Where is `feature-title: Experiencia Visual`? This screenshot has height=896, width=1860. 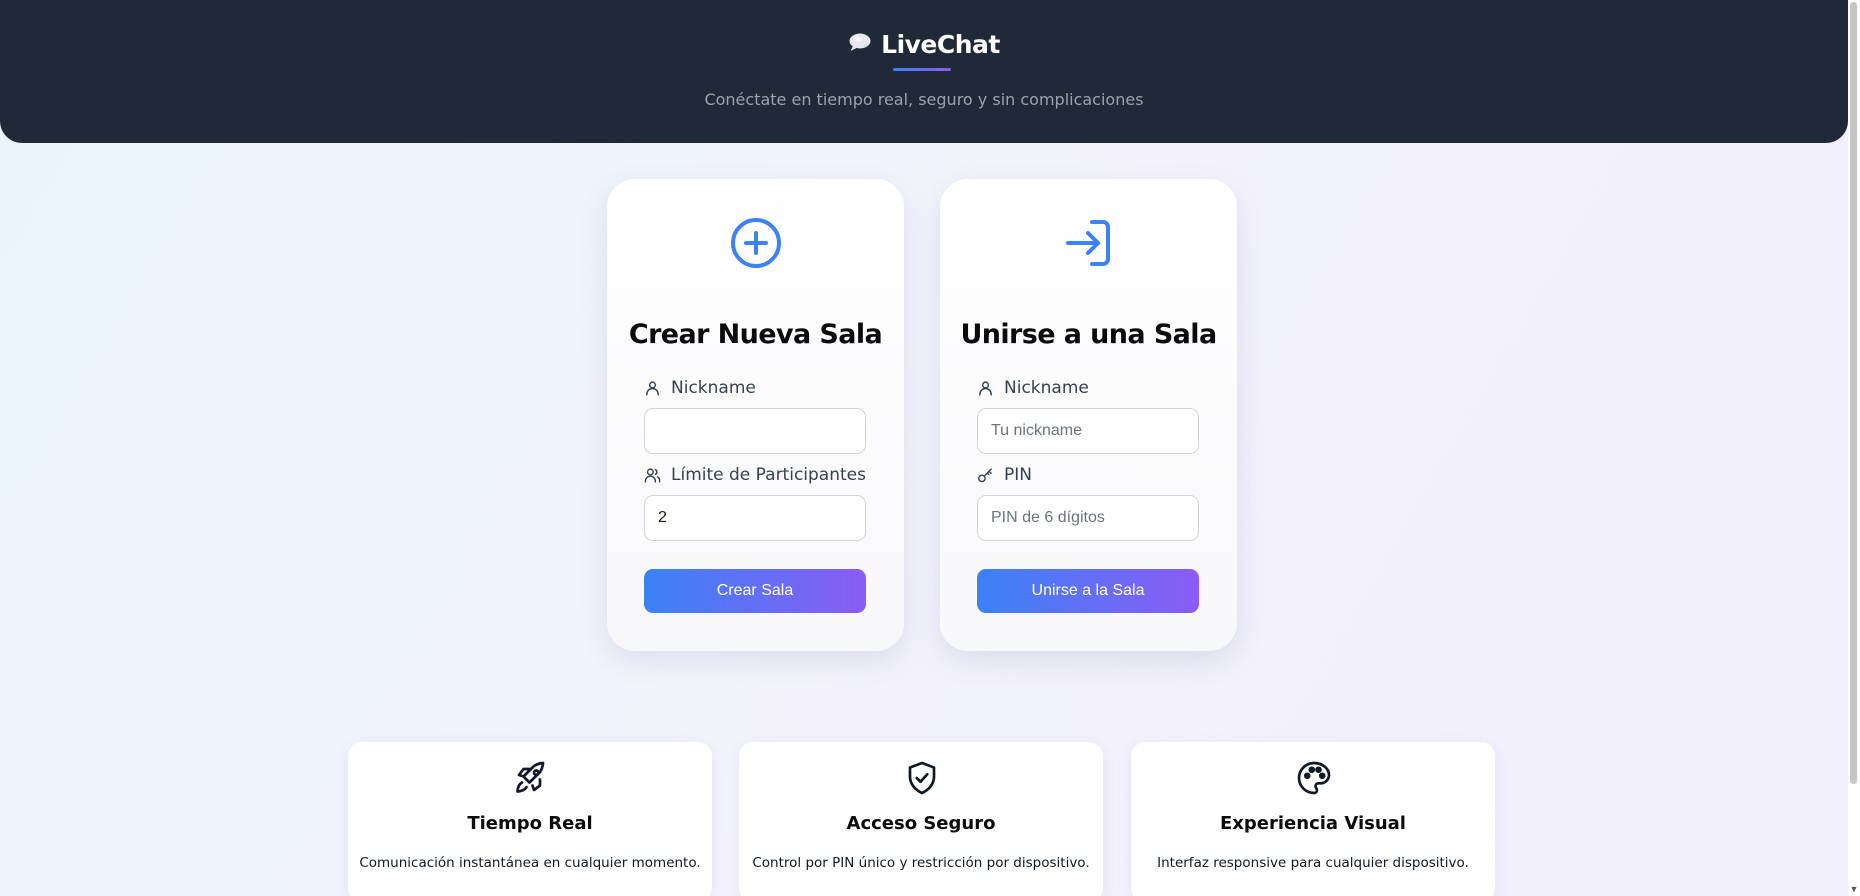 feature-title: Experiencia Visual is located at coordinates (1313, 823).